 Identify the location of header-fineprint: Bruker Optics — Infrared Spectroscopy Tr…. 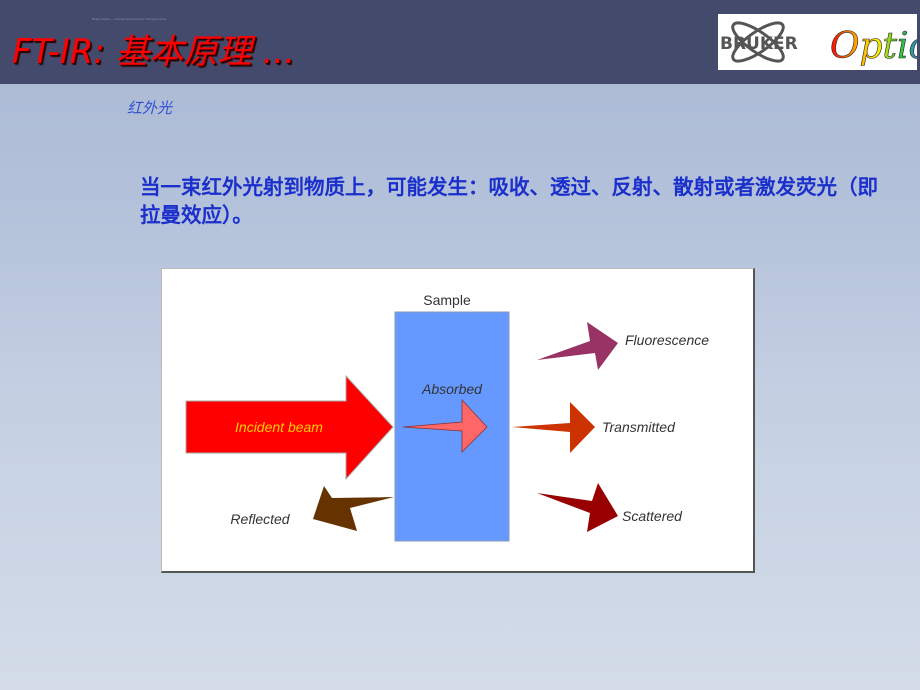
(129, 19).